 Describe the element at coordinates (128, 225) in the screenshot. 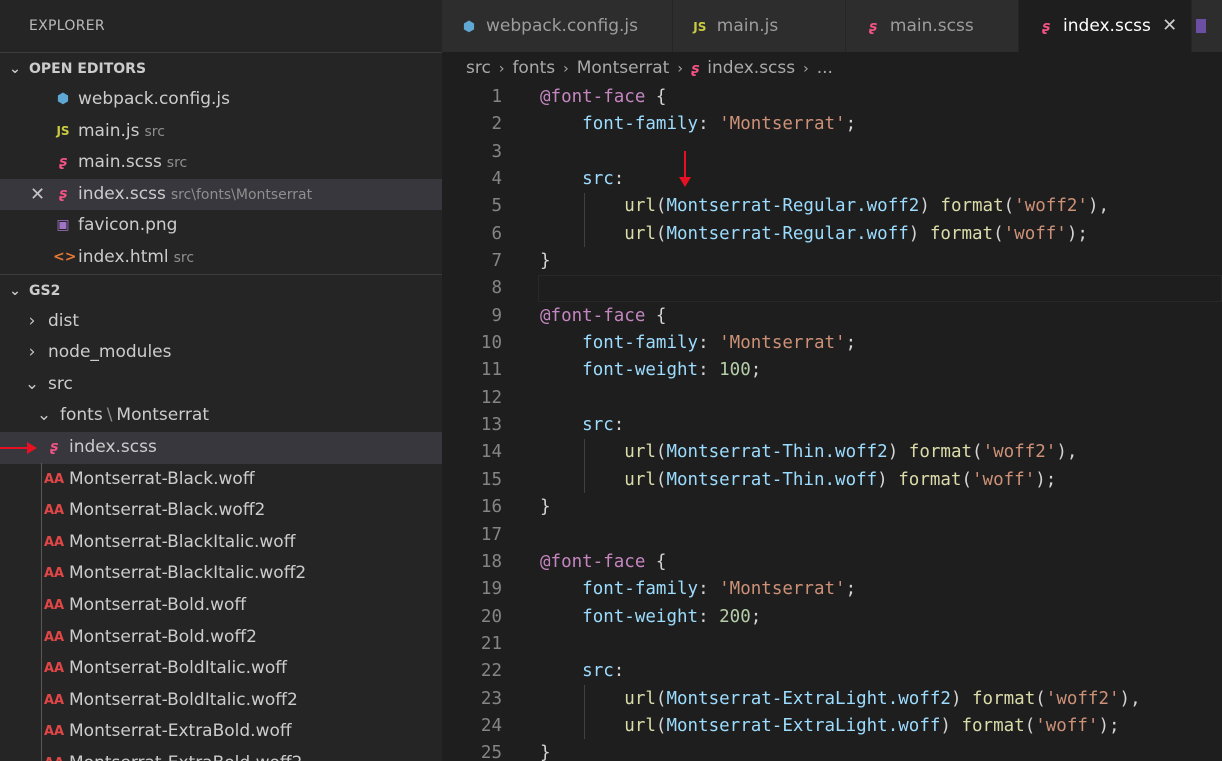

I see `open-editor-name: favicon.png` at that location.